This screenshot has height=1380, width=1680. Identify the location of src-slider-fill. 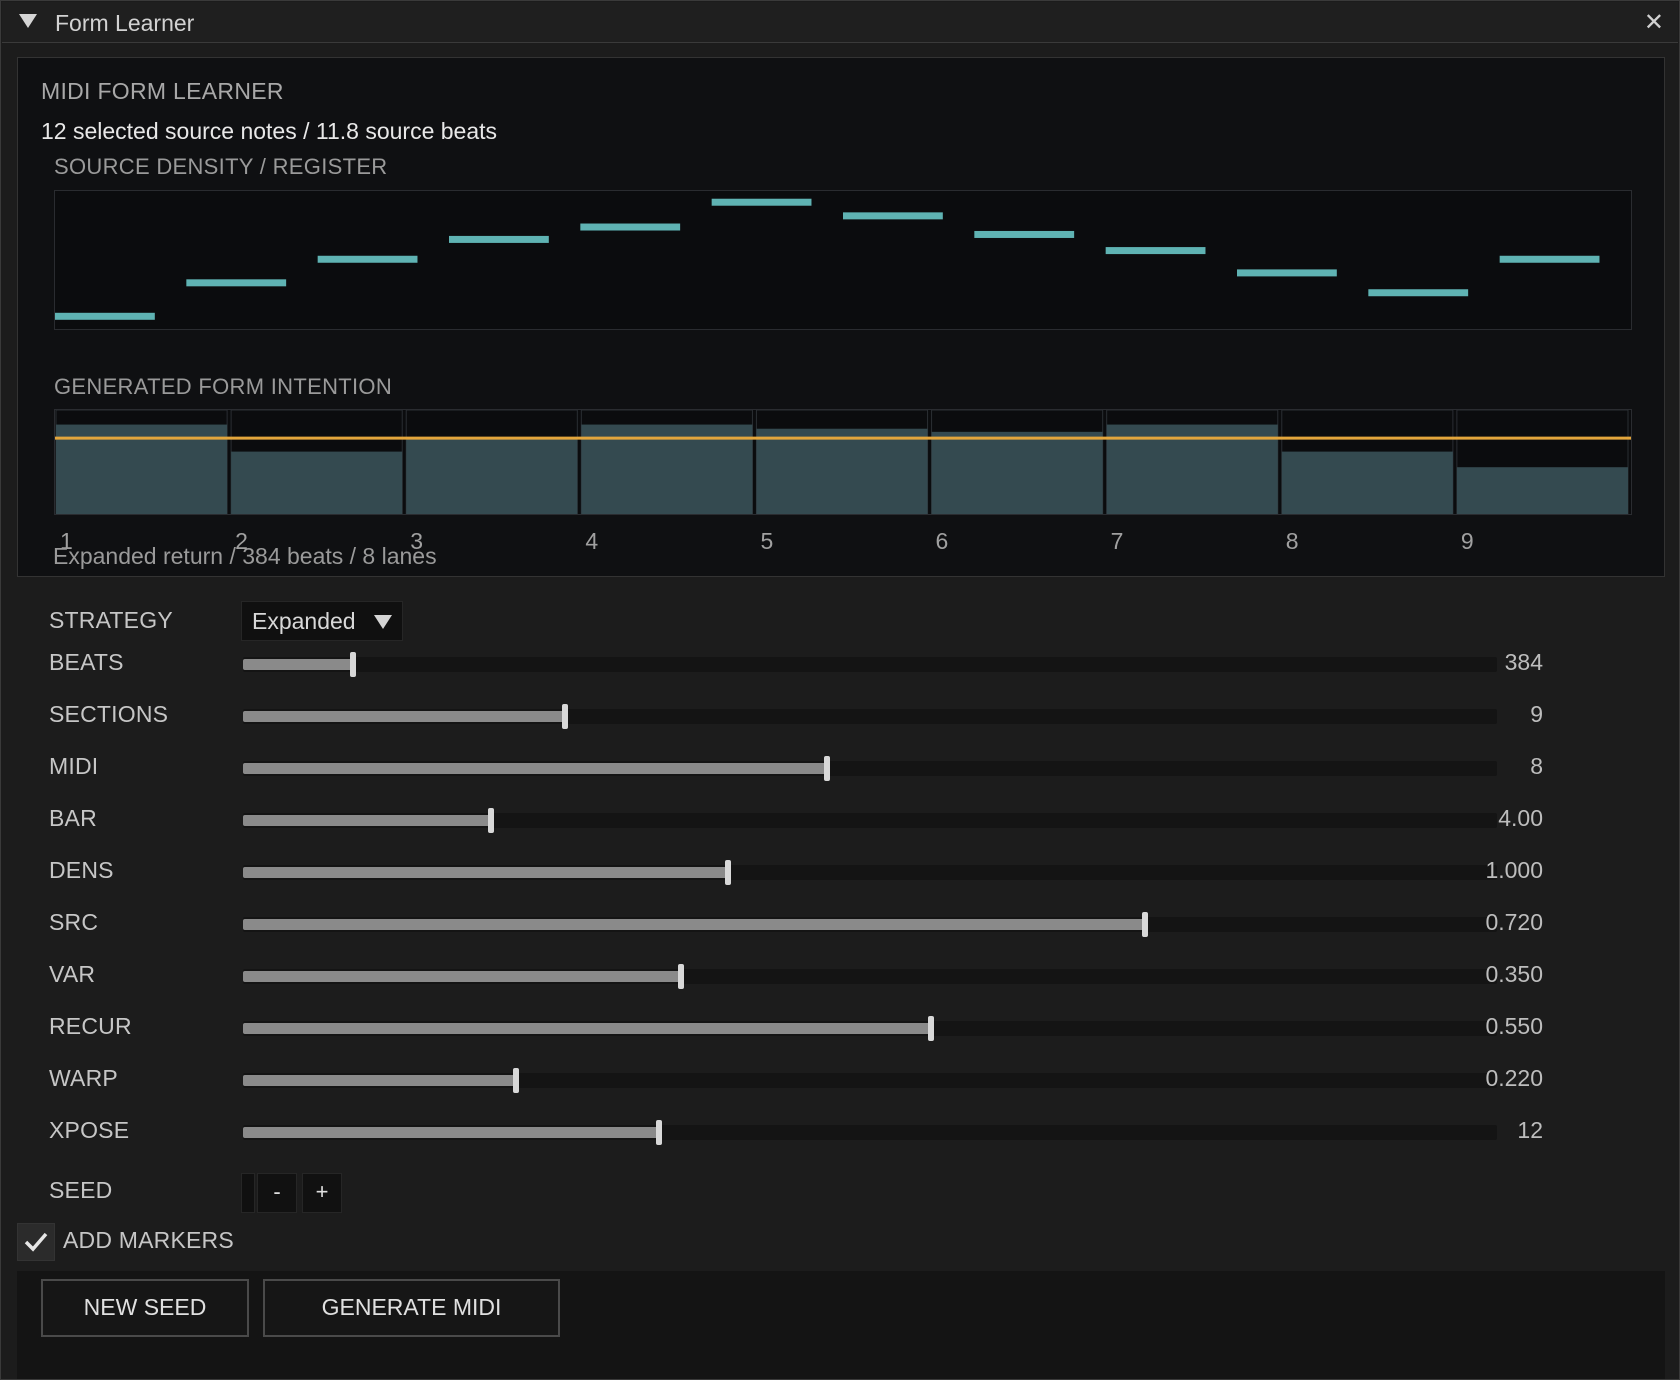
(694, 924).